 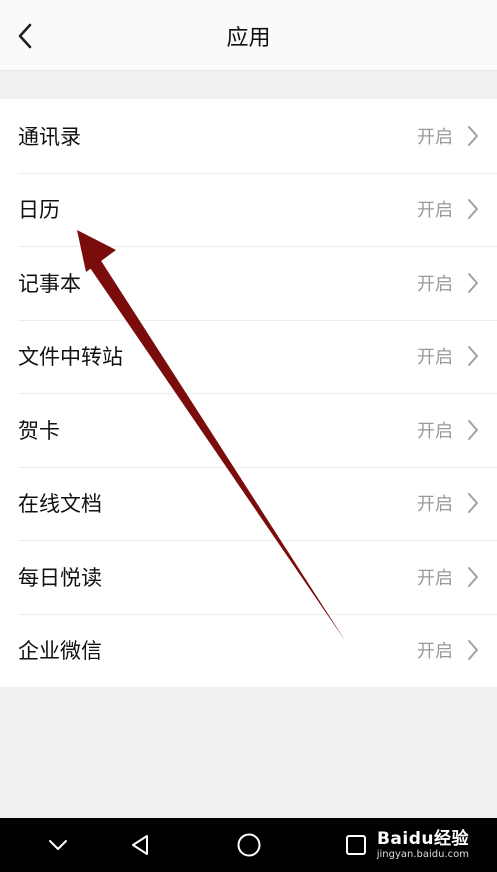 What do you see at coordinates (60, 651) in the screenshot?
I see `list-item-label: 企业微信` at bounding box center [60, 651].